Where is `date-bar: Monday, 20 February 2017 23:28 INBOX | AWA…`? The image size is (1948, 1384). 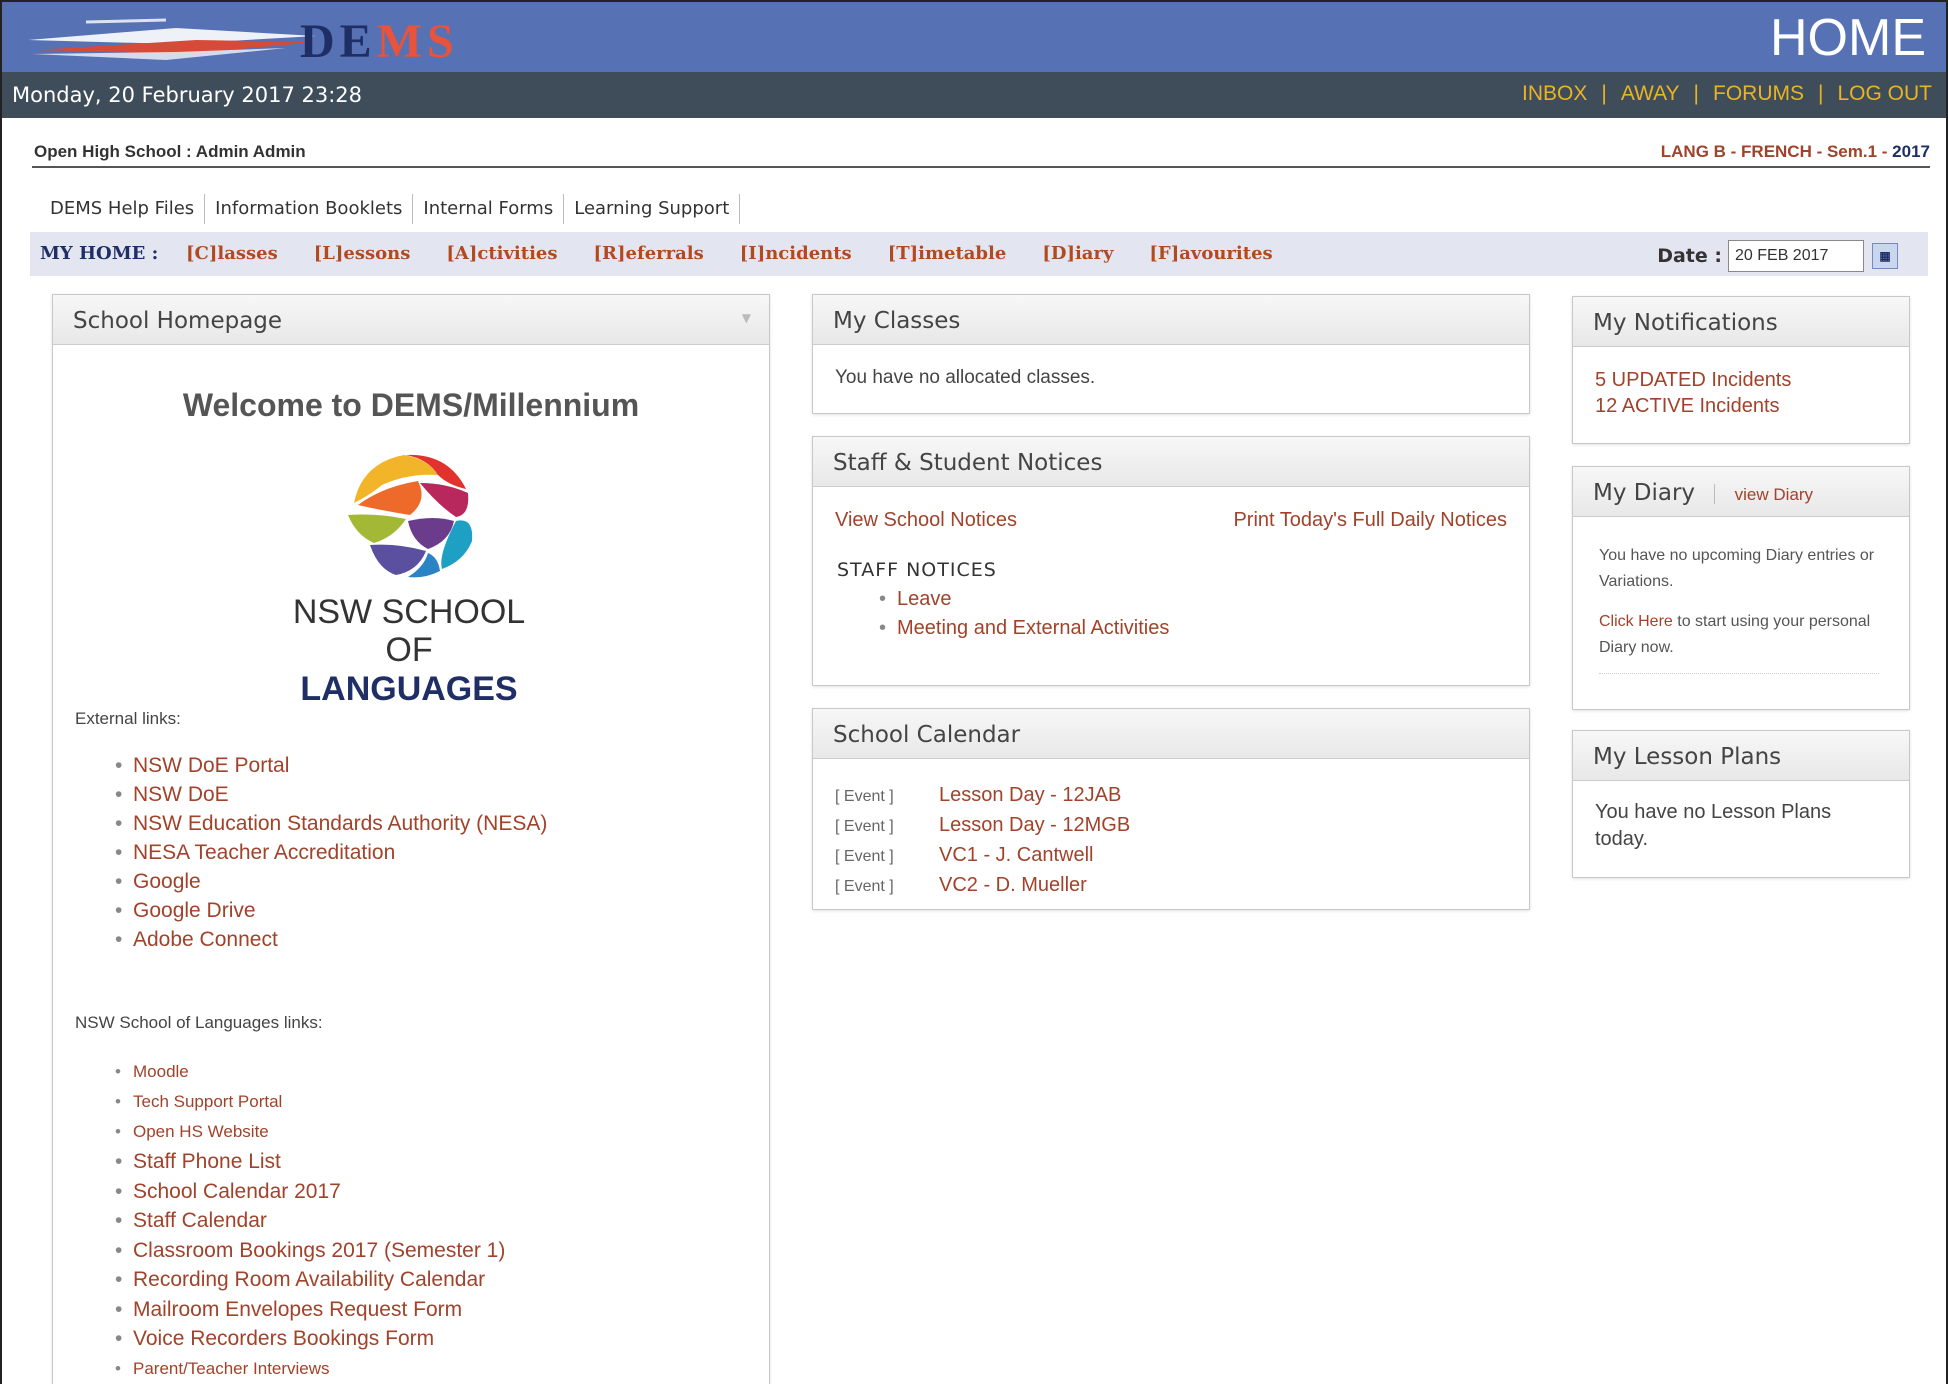 date-bar: Monday, 20 February 2017 23:28 INBOX | AWA… is located at coordinates (974, 95).